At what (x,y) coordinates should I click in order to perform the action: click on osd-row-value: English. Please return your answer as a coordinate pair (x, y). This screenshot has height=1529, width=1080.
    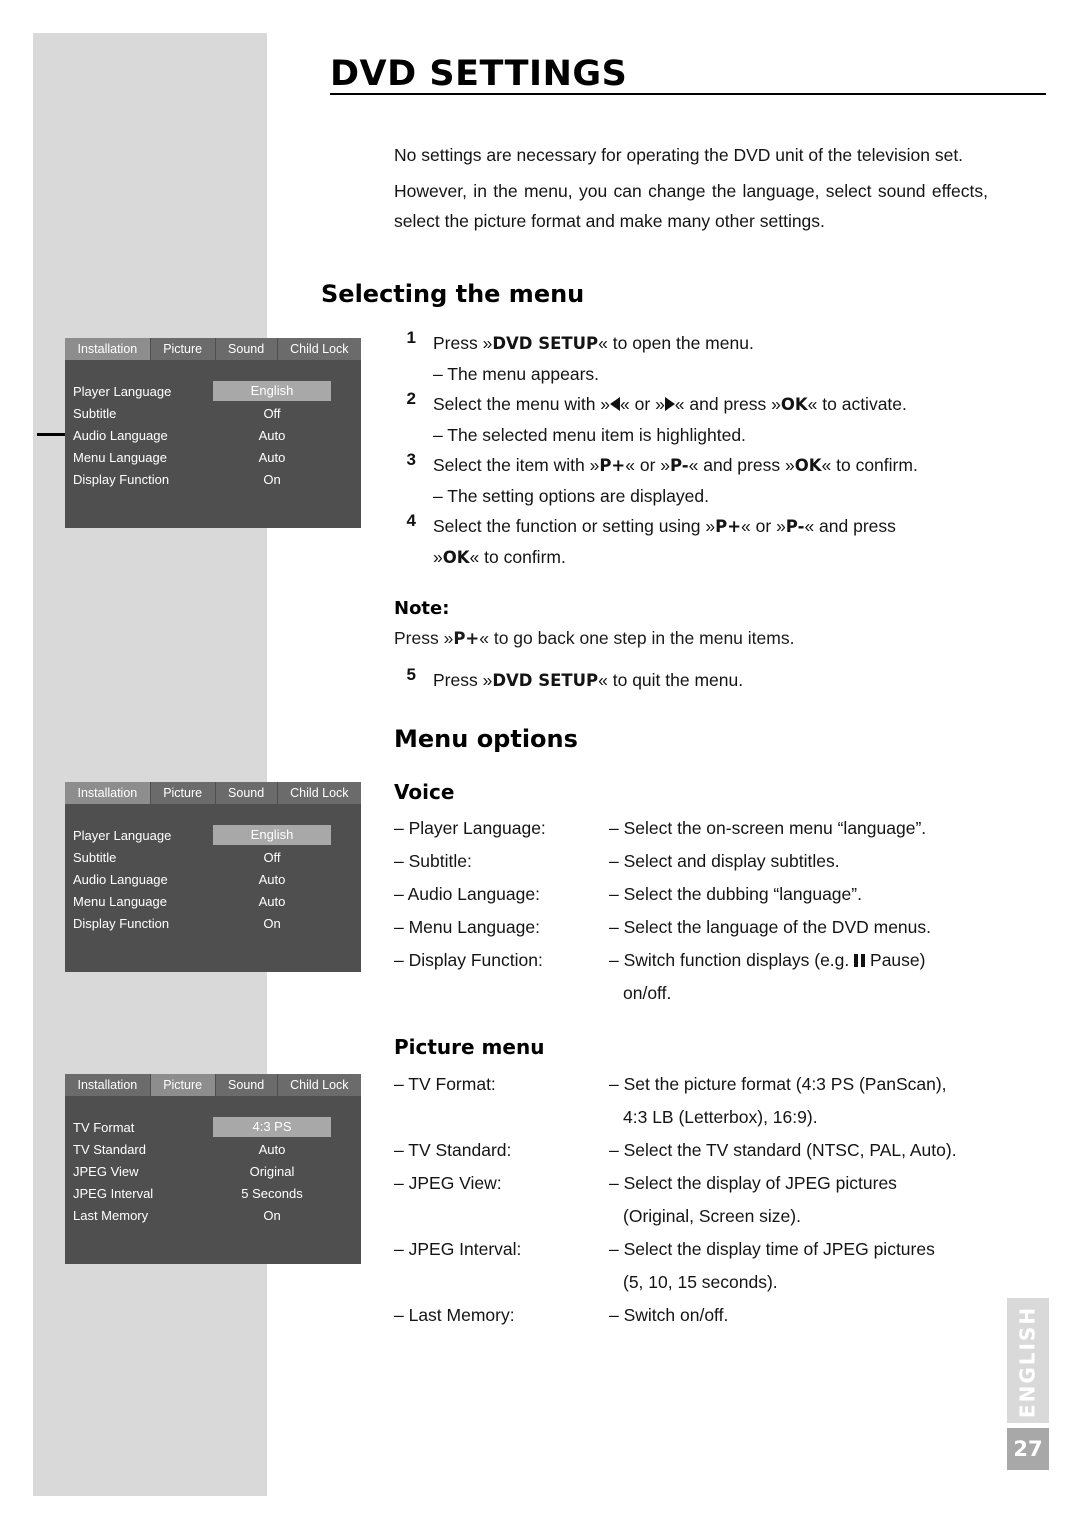
    Looking at the image, I should click on (272, 391).